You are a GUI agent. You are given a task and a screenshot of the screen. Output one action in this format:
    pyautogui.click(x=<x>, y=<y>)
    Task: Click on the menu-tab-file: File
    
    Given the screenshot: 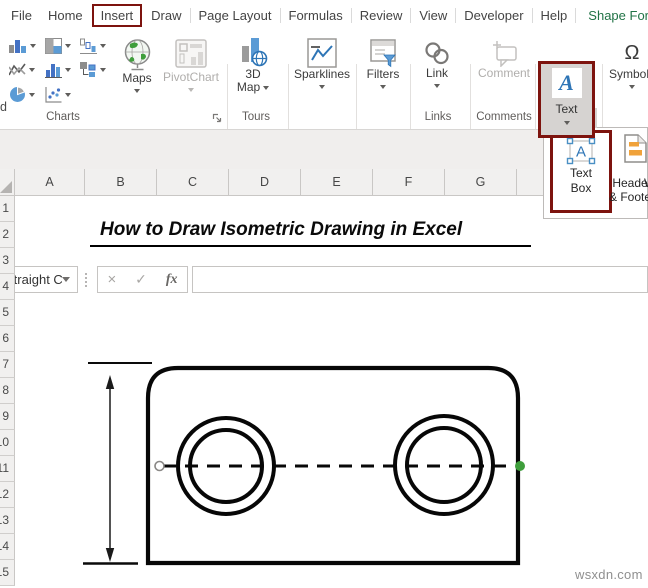 What is the action you would take?
    pyautogui.click(x=21, y=15)
    